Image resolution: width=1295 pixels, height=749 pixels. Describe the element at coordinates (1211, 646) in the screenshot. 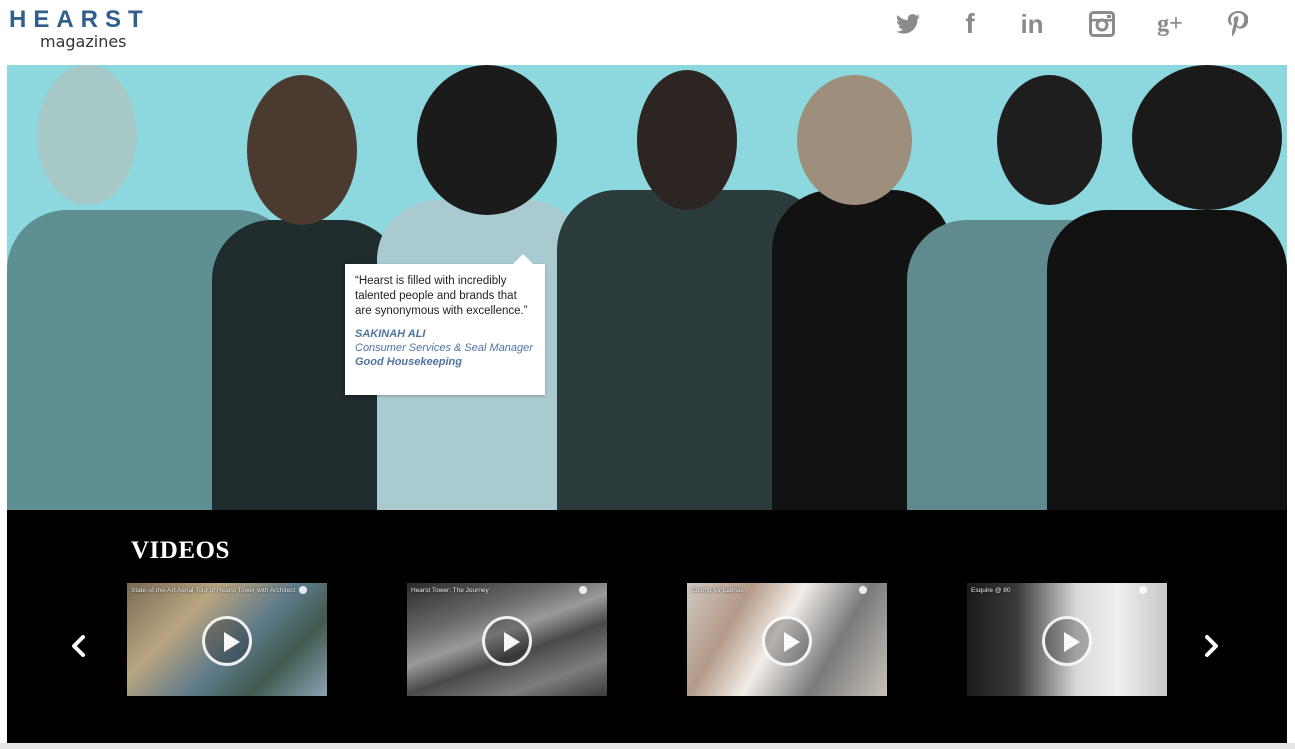

I see `carousel-next-arrow-icon` at that location.